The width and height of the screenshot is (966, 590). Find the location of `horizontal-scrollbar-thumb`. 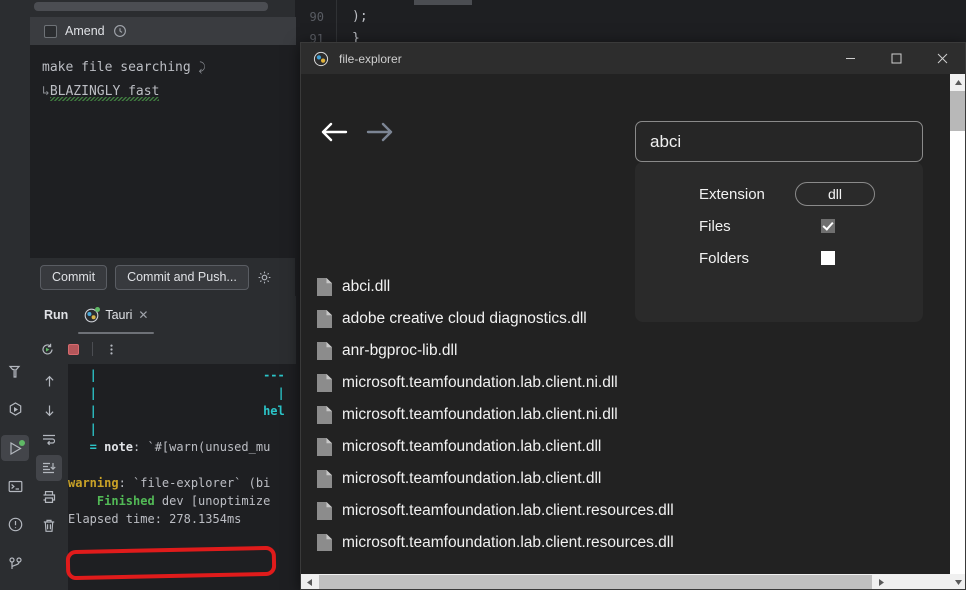

horizontal-scrollbar-thumb is located at coordinates (595, 582).